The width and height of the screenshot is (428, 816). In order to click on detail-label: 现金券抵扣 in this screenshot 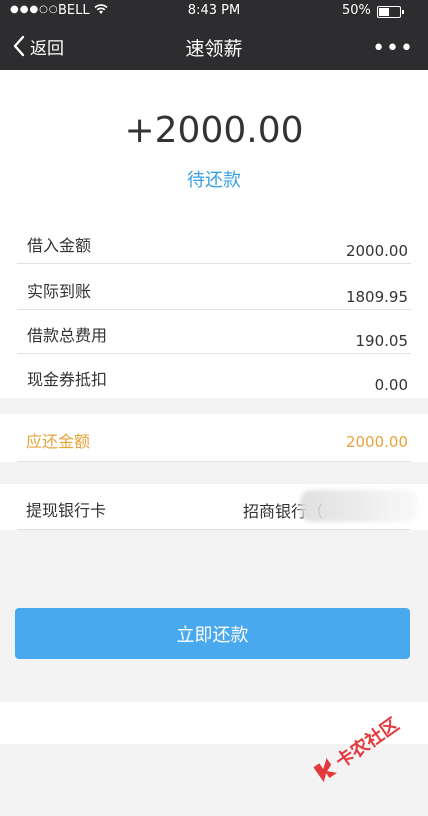, I will do `click(67, 379)`.